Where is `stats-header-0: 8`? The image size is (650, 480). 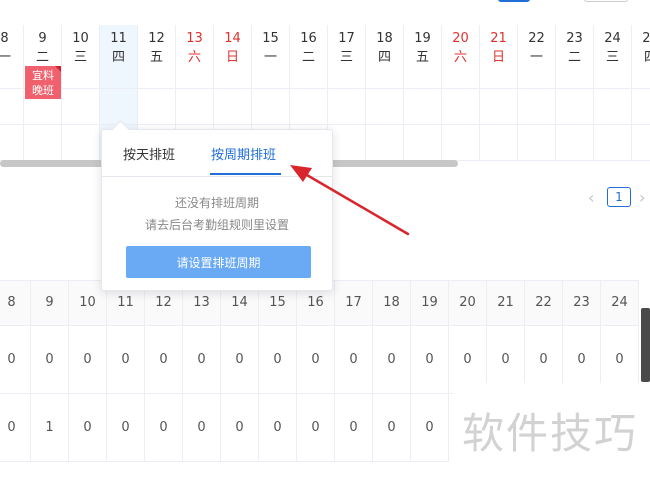 stats-header-0: 8 is located at coordinates (15, 303).